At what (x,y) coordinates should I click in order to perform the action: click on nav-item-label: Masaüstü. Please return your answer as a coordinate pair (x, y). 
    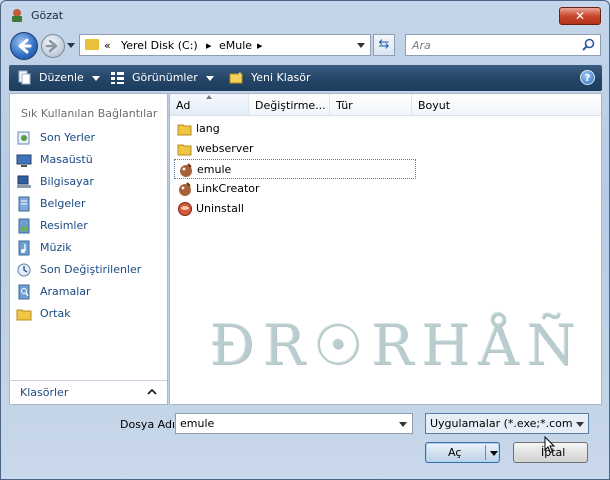
    Looking at the image, I should click on (66, 159).